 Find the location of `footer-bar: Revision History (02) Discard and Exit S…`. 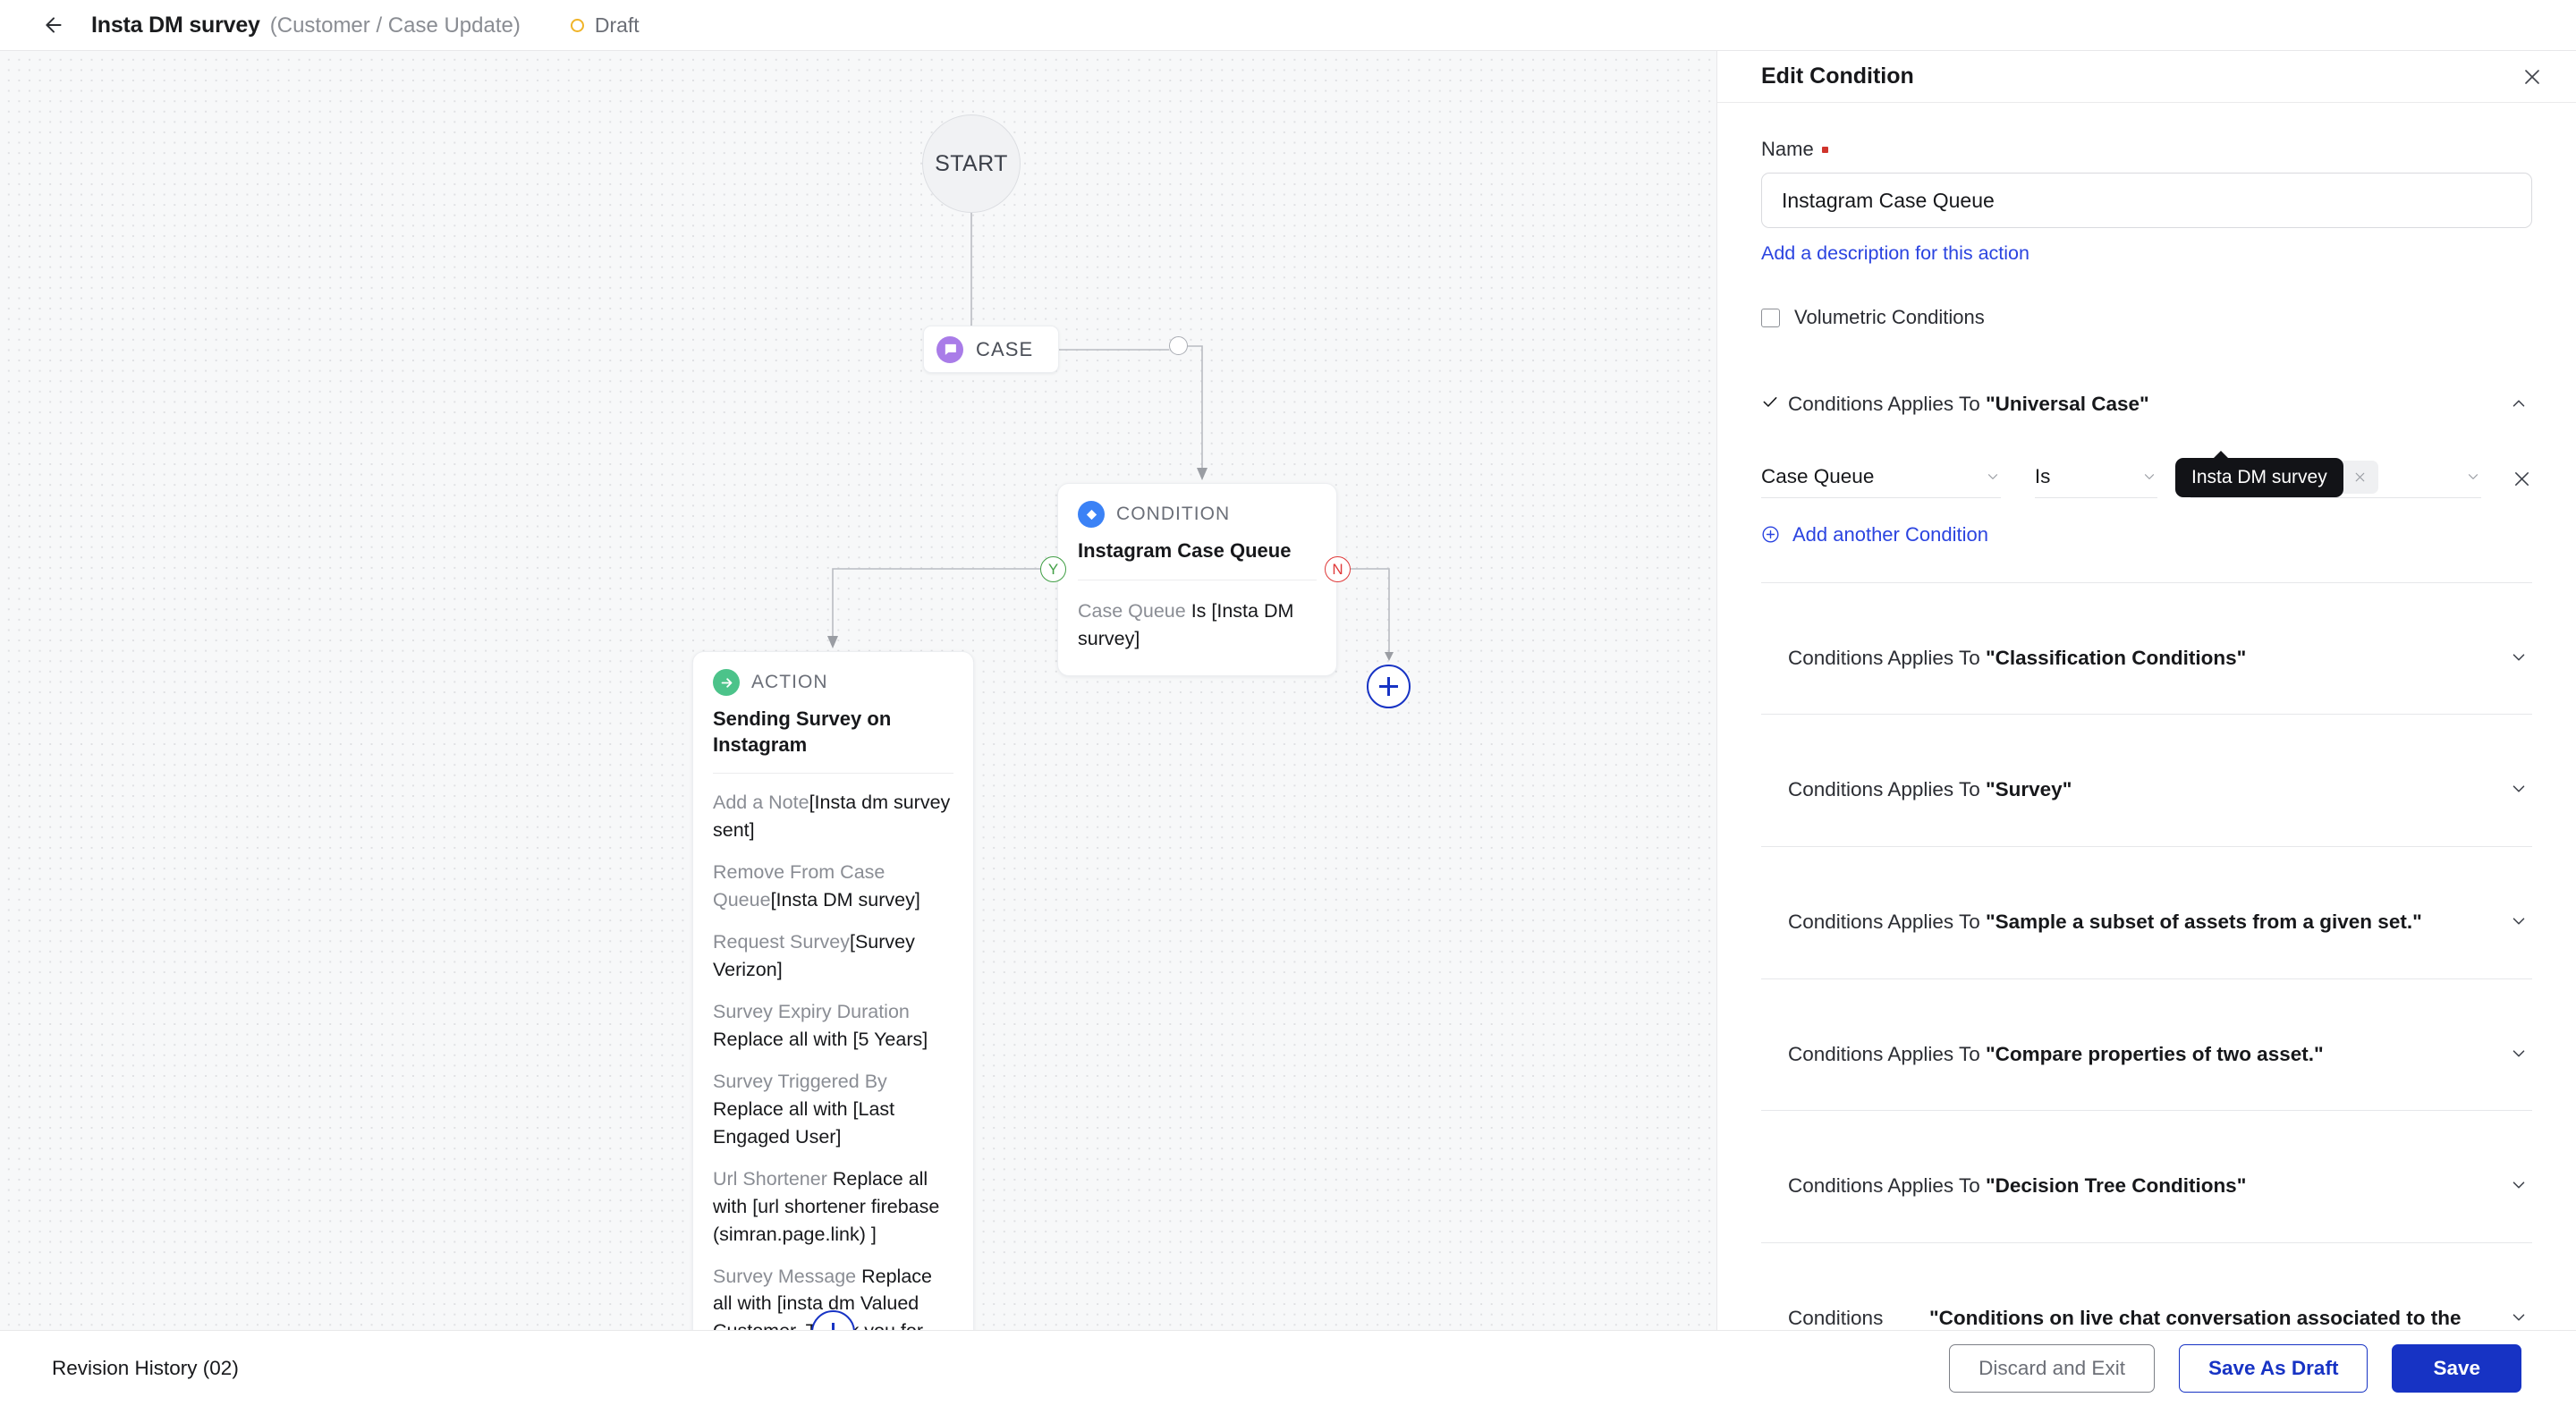

footer-bar: Revision History (02) Discard and Exit S… is located at coordinates (1288, 1368).